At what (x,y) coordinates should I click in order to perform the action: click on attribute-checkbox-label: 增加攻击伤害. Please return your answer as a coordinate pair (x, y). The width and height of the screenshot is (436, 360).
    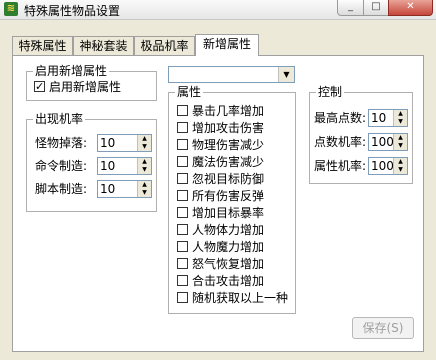
    Looking at the image, I should click on (228, 128).